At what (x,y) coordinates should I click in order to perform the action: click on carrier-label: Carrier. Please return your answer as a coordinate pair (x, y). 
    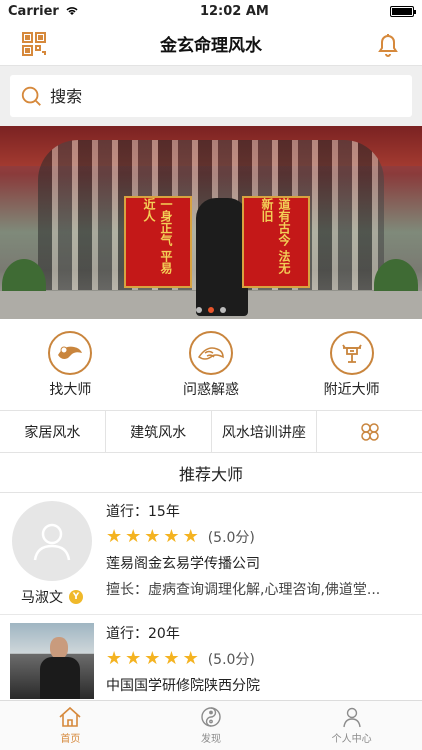
    Looking at the image, I should click on (33, 11).